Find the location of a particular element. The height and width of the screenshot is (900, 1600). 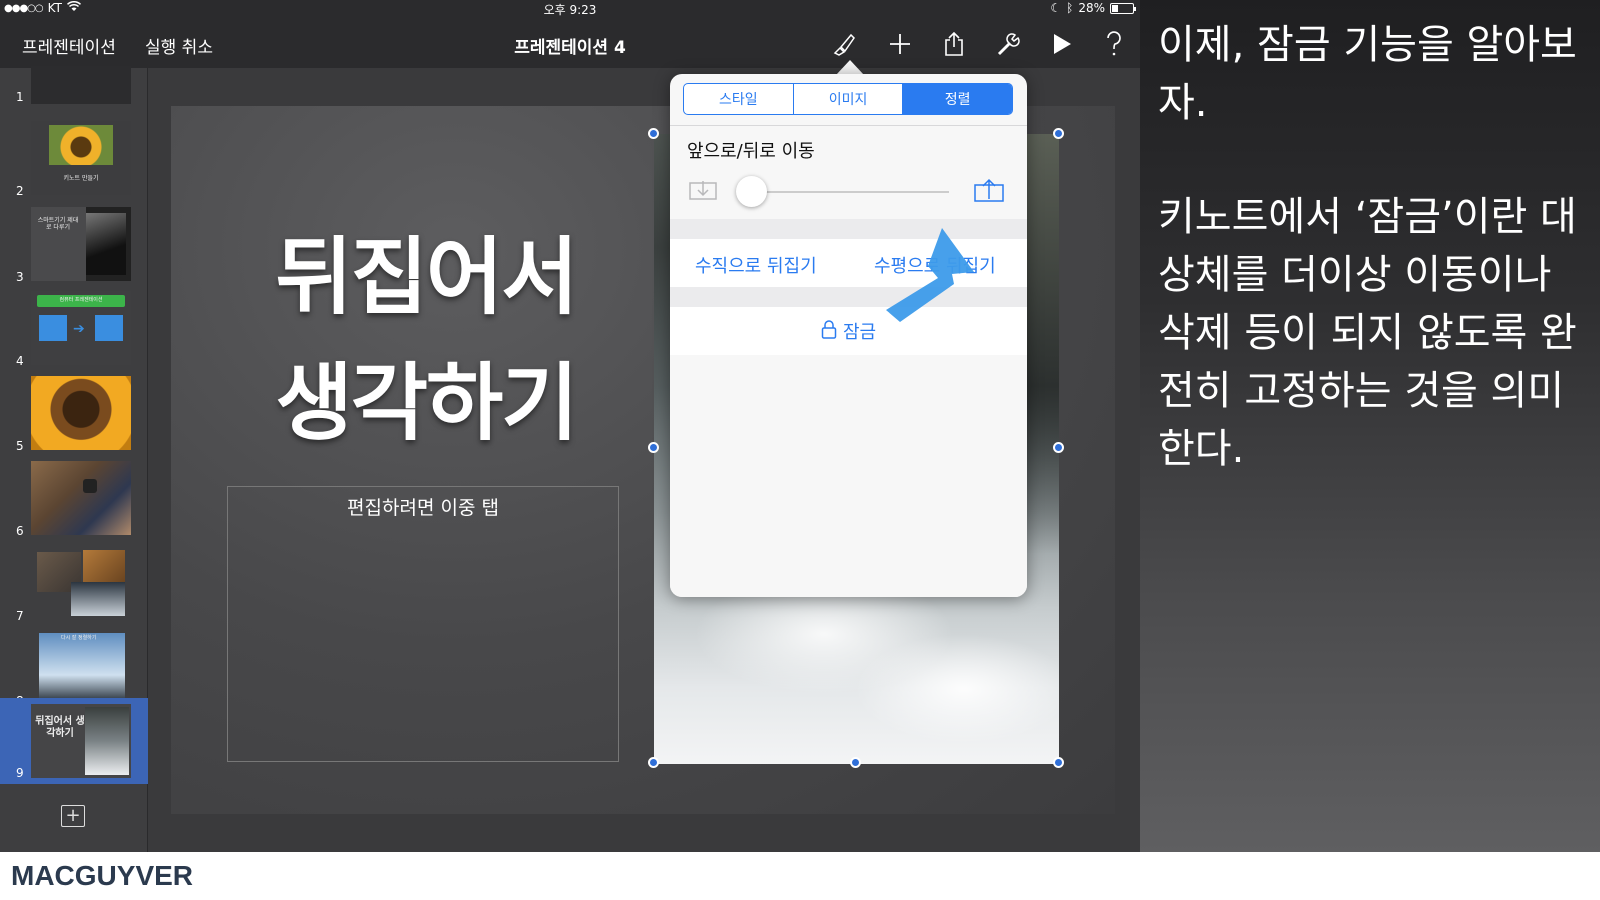

status-bar: ●●●○○ KT 오후 9:23 ☾ ᛒ 28% is located at coordinates (570, 9).